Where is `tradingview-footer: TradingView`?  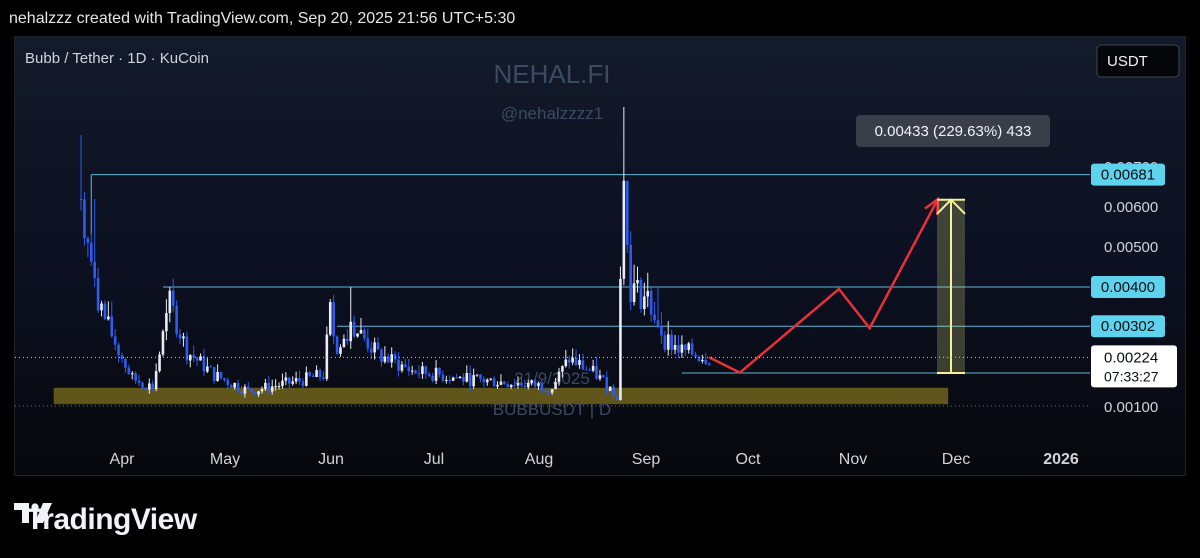
tradingview-footer: TradingView is located at coordinates (105, 520).